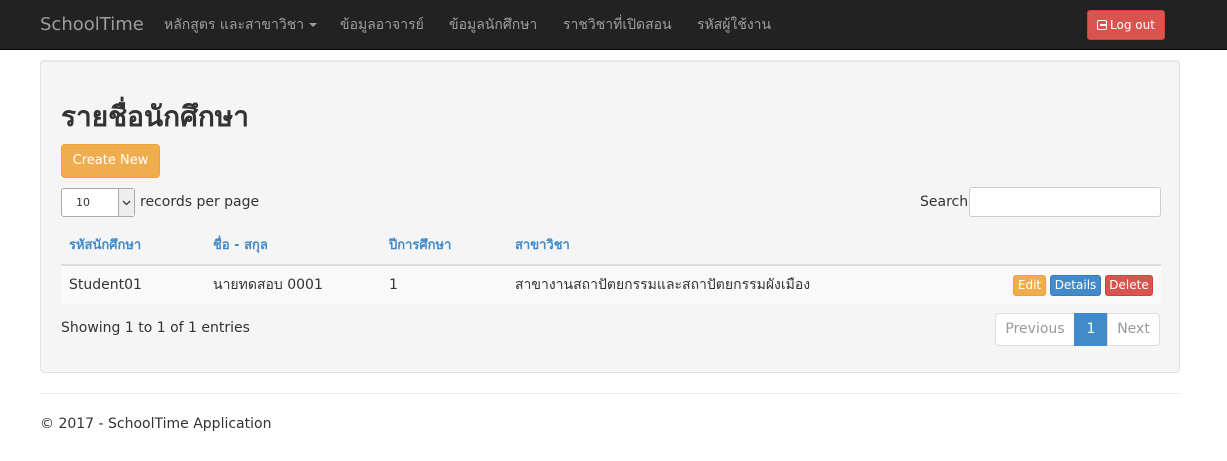 The image size is (1227, 461). I want to click on logout-button: Log out, so click(1126, 25).